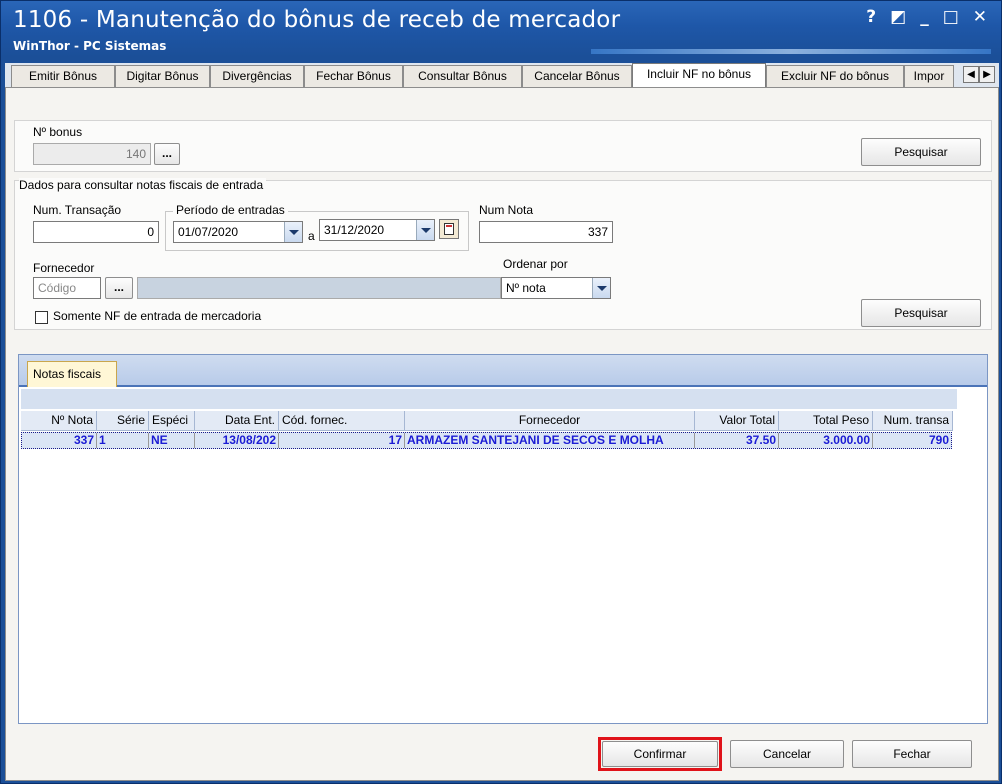 This screenshot has height=784, width=1002. Describe the element at coordinates (929, 76) in the screenshot. I see `tab-importar: Impor` at that location.